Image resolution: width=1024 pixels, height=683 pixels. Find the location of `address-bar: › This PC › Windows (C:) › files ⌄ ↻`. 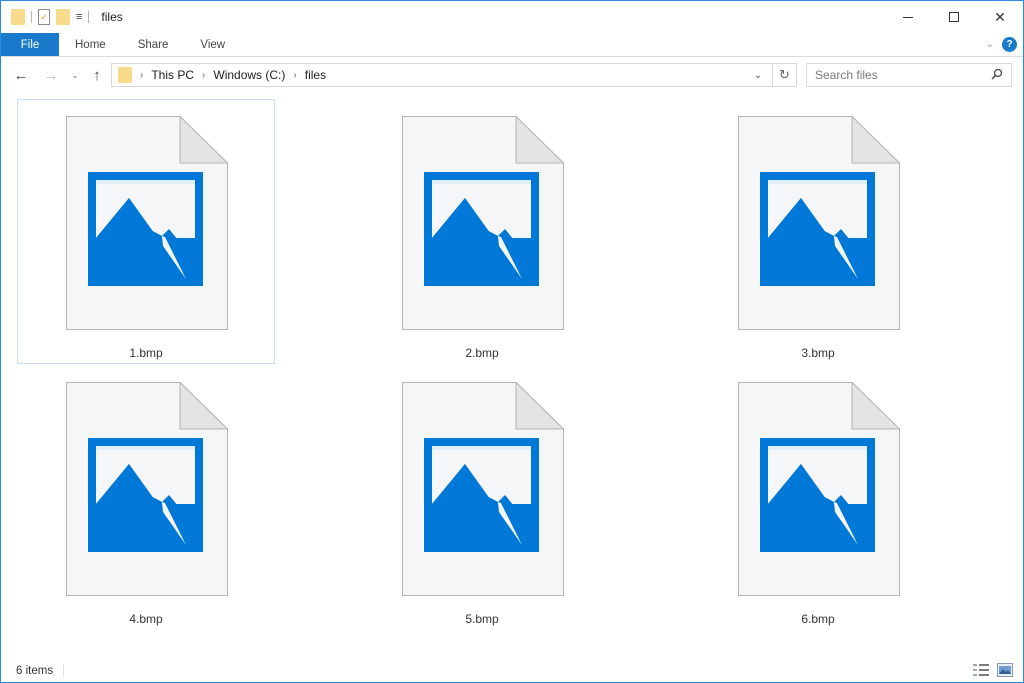

address-bar: › This PC › Windows (C:) › files ⌄ ↻ is located at coordinates (454, 75).